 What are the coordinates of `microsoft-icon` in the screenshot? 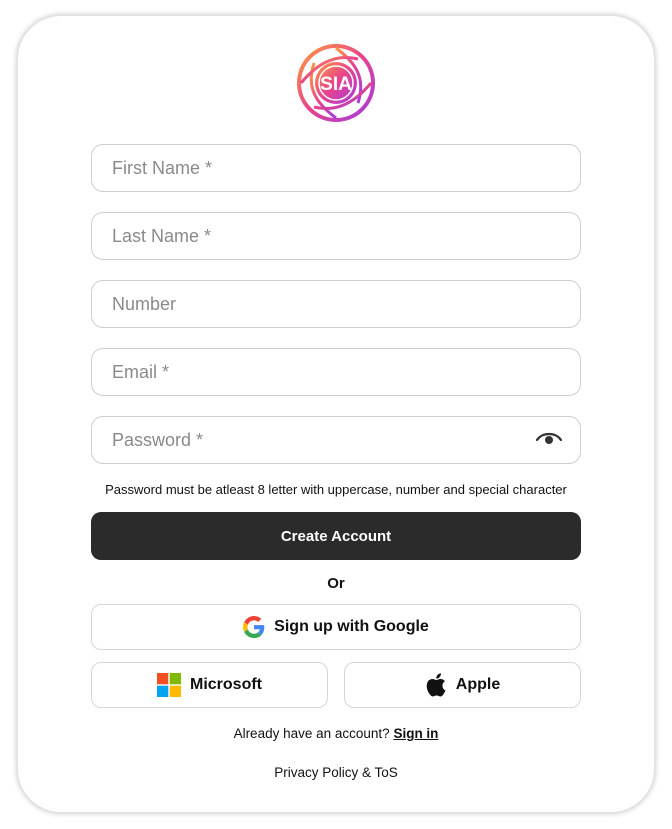 It's located at (169, 685).